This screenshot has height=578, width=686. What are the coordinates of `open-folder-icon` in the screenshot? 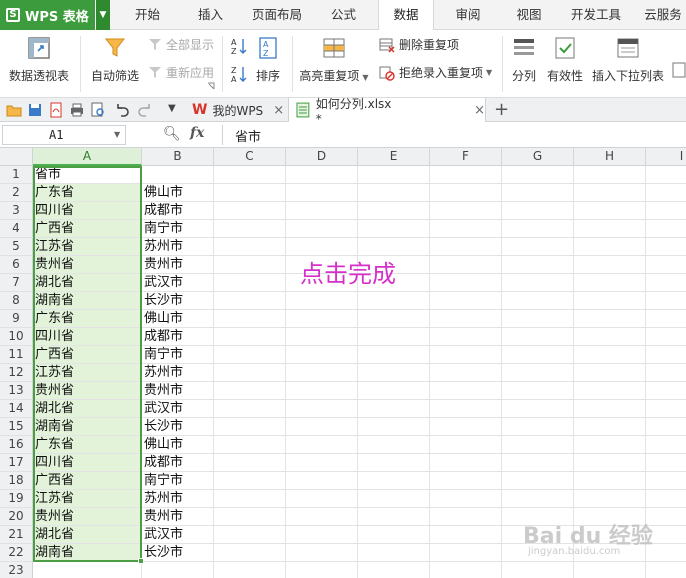 It's located at (14, 110).